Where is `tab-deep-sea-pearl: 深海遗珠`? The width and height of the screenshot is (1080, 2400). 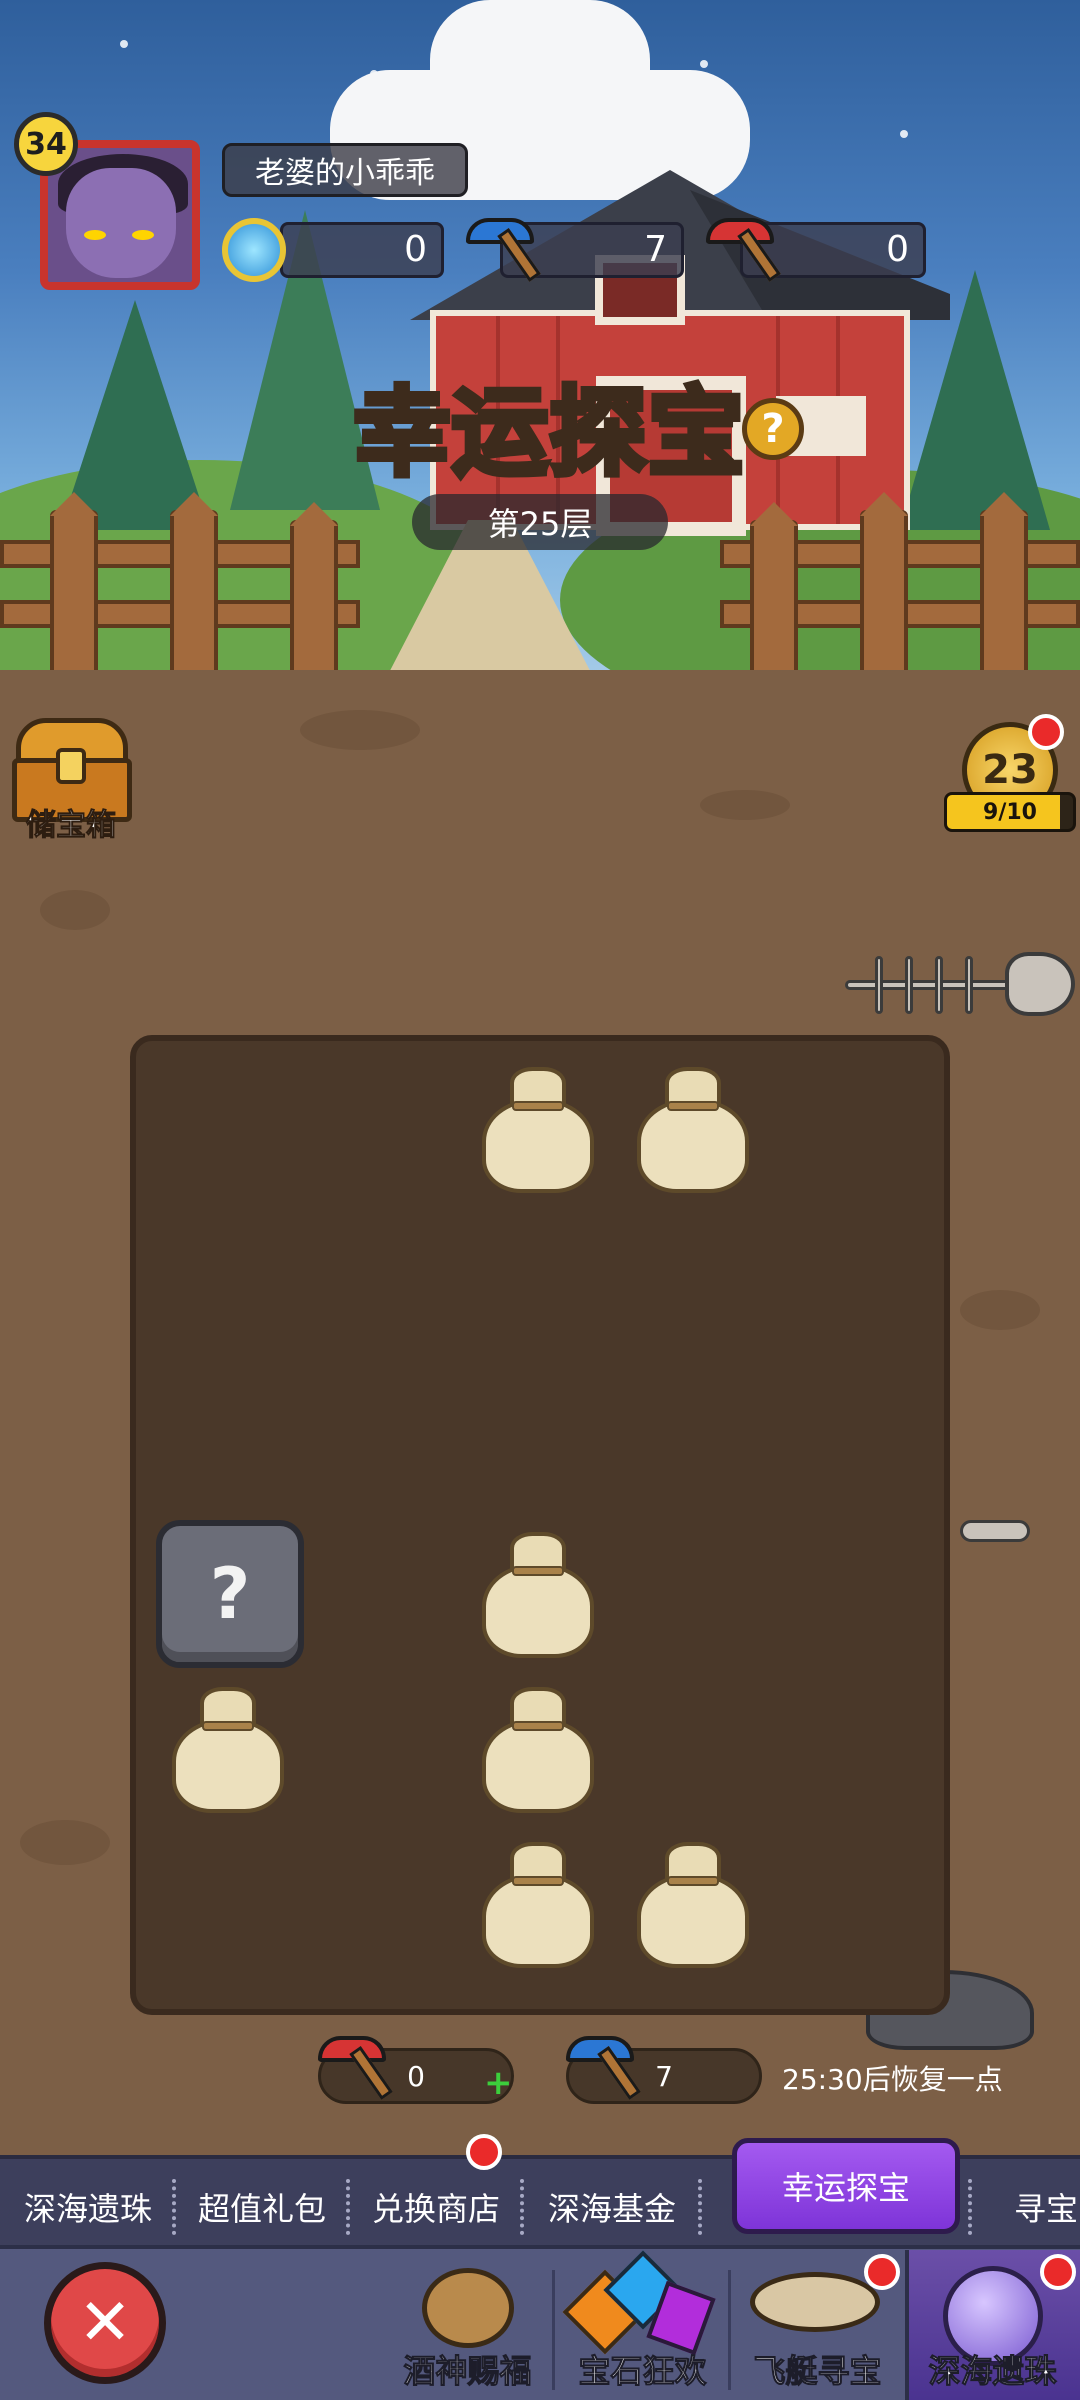 tab-deep-sea-pearl: 深海遗珠 is located at coordinates (88, 2206).